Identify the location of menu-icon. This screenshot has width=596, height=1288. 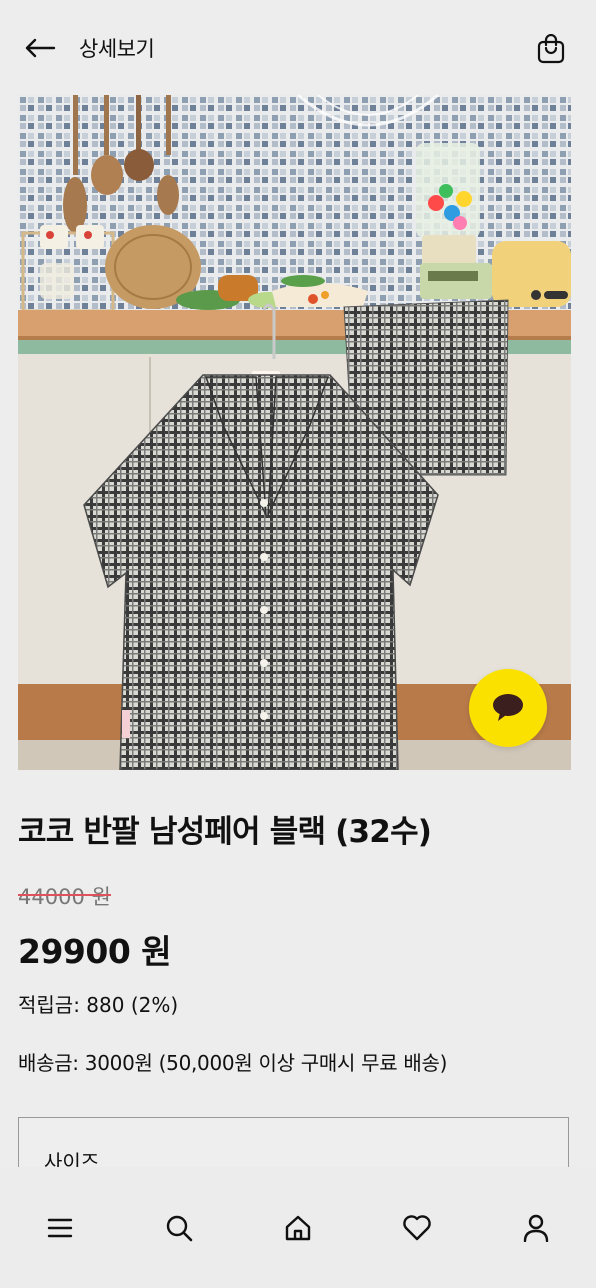
(59, 1227).